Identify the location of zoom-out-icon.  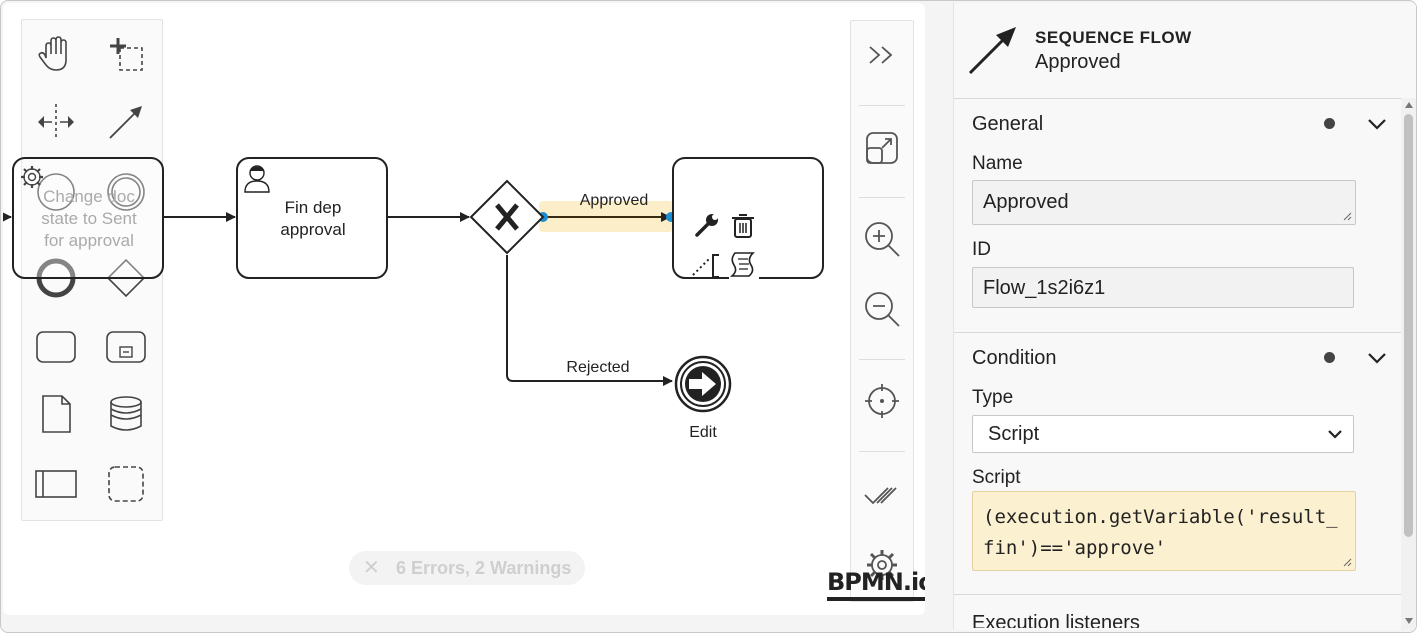
(882, 309).